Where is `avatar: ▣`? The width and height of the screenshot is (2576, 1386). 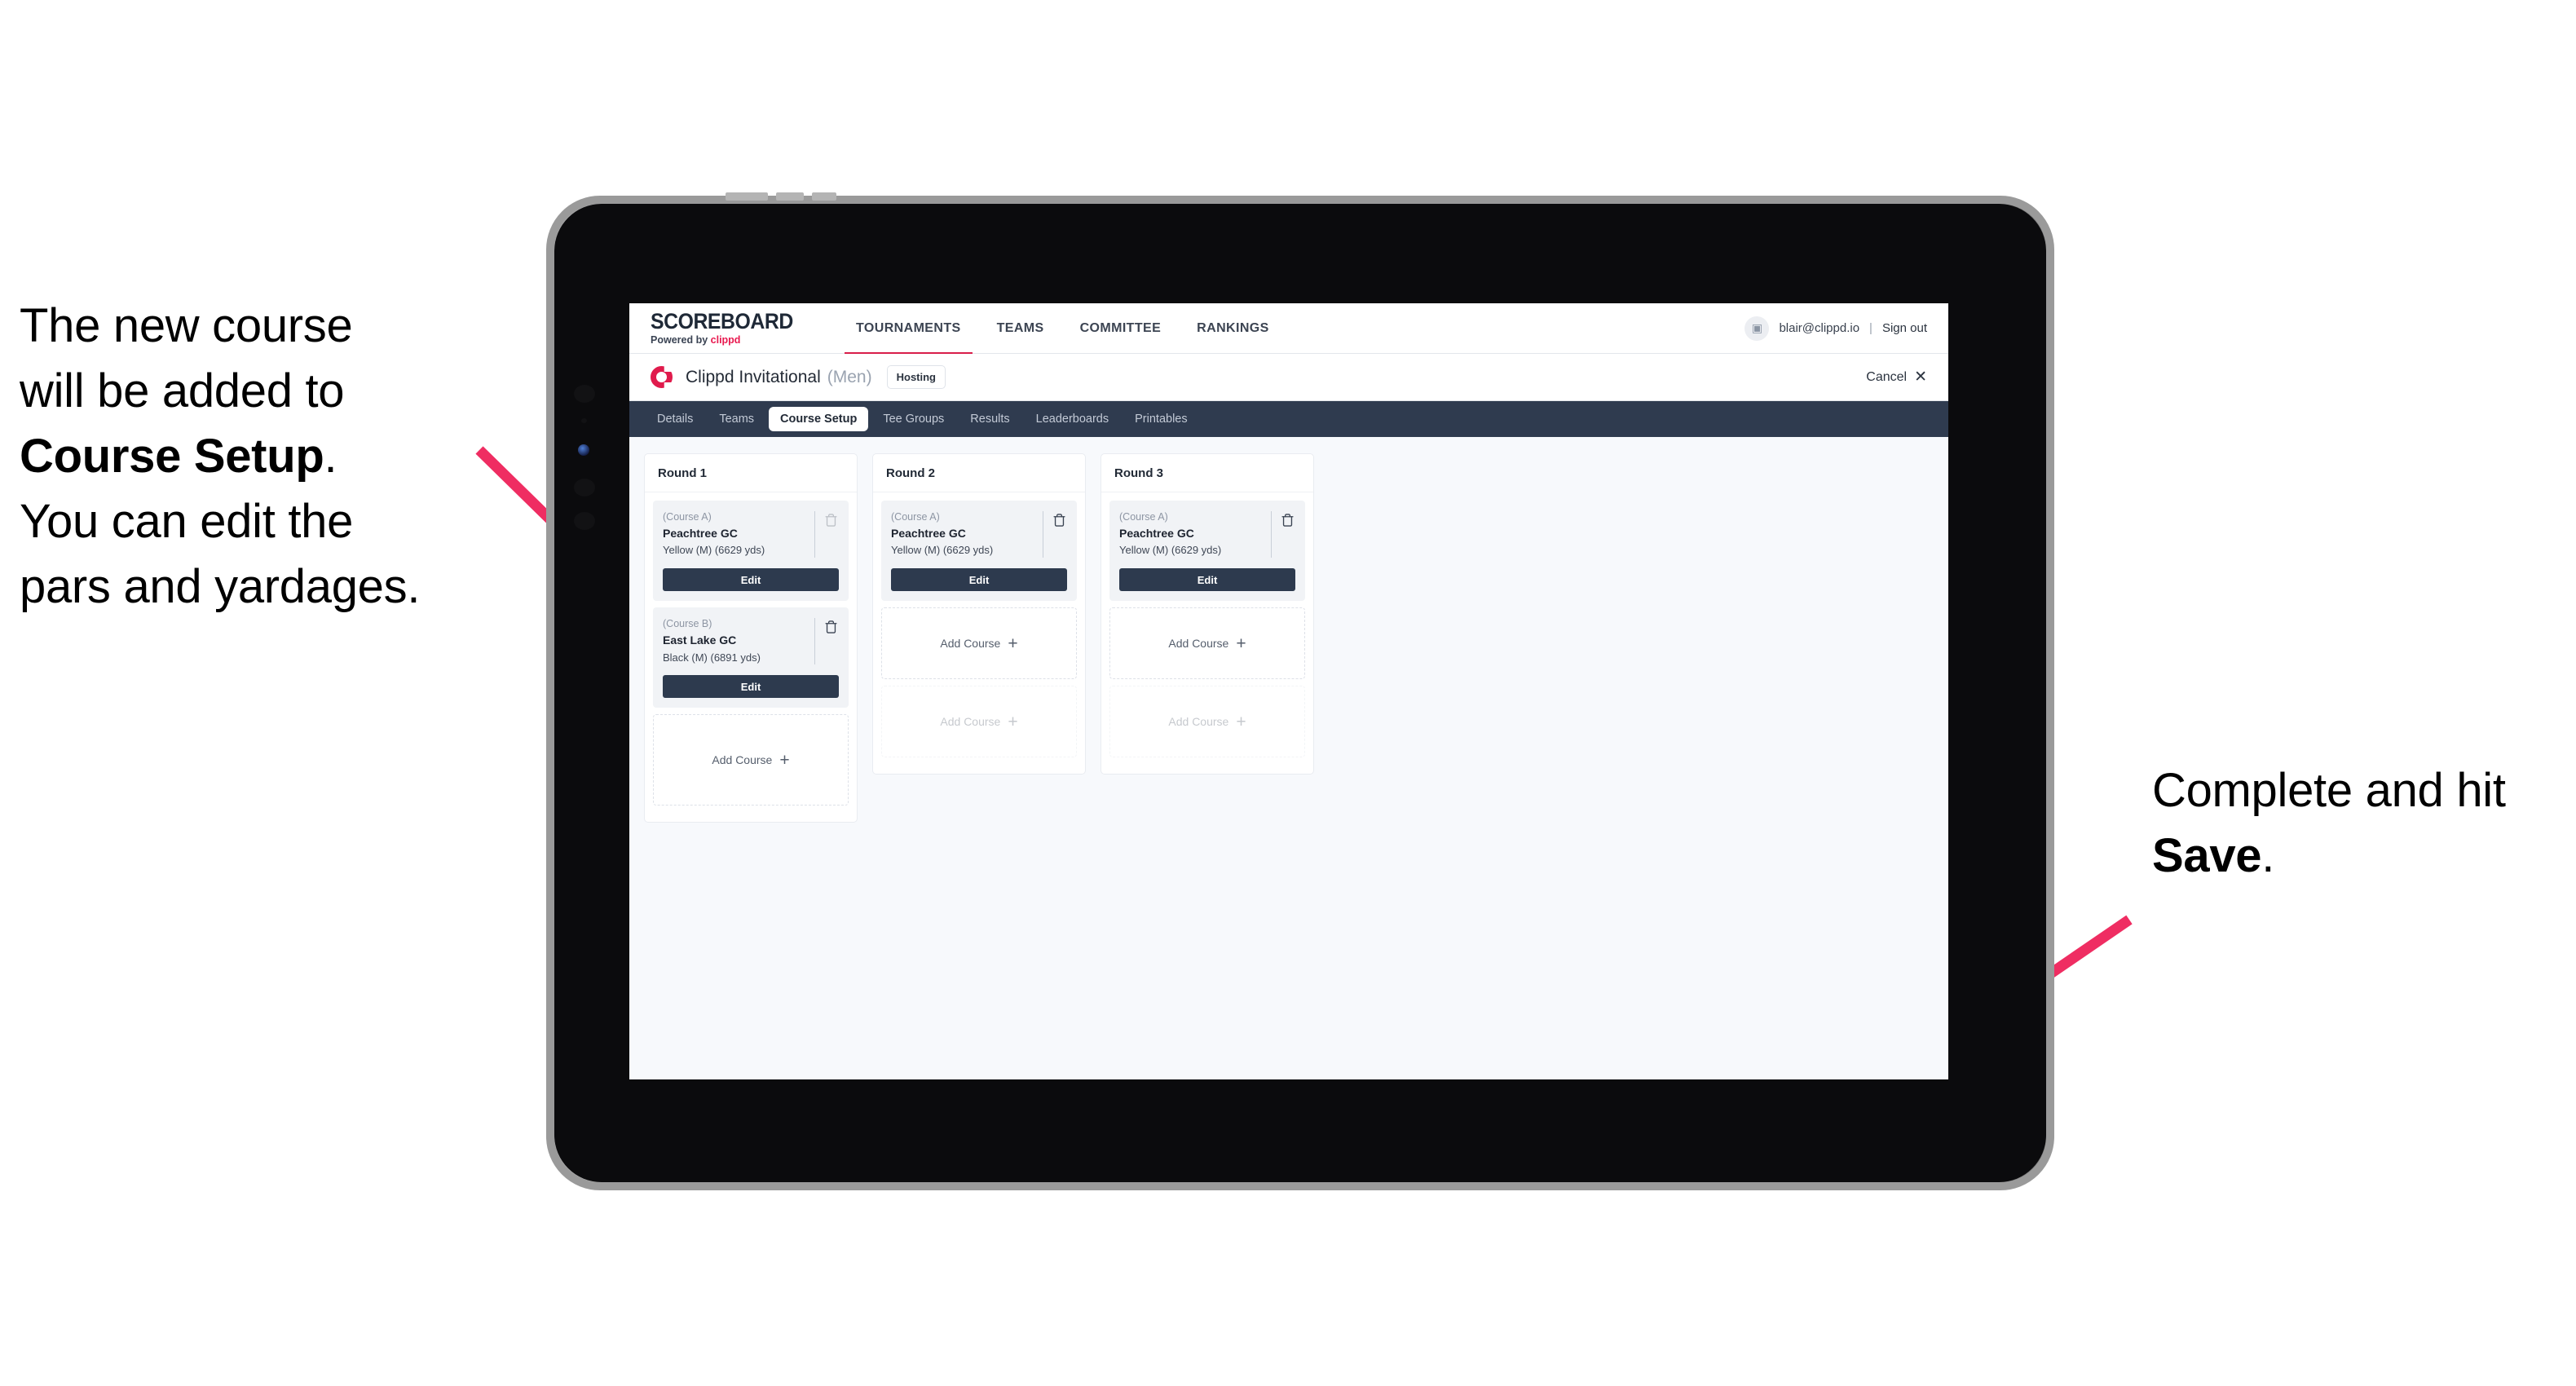
avatar: ▣ is located at coordinates (1757, 329).